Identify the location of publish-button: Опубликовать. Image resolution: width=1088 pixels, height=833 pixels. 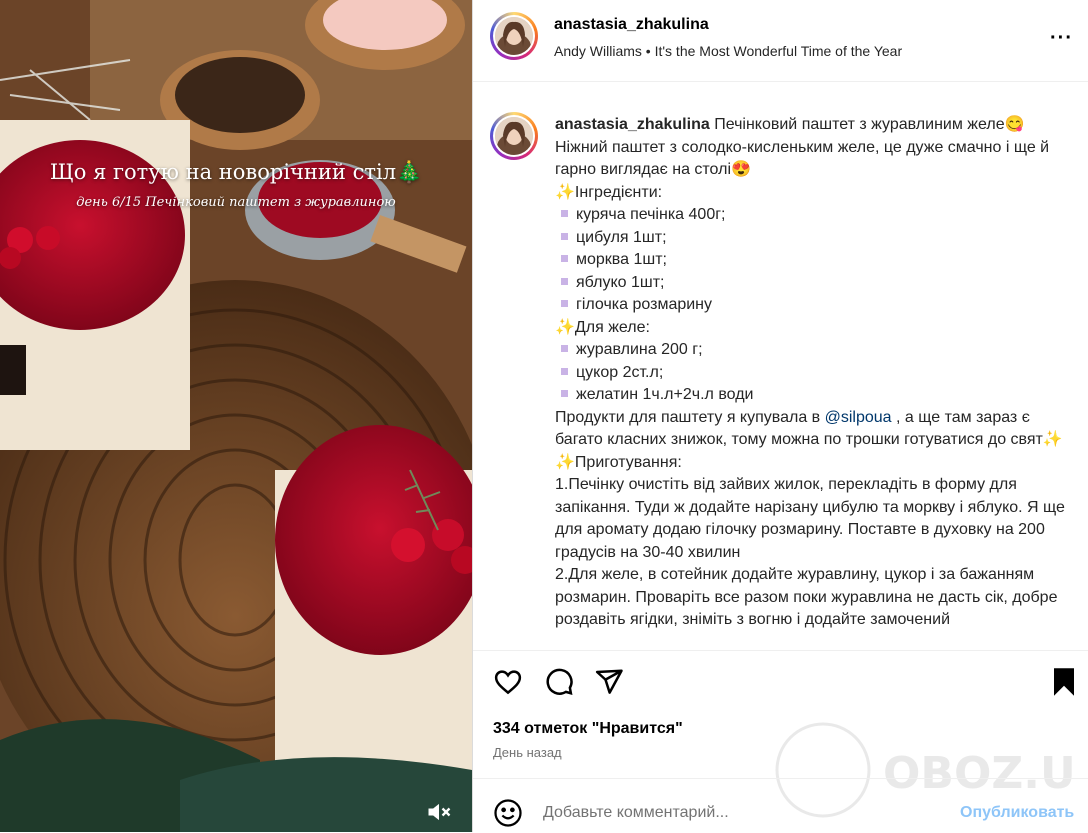
(1017, 813).